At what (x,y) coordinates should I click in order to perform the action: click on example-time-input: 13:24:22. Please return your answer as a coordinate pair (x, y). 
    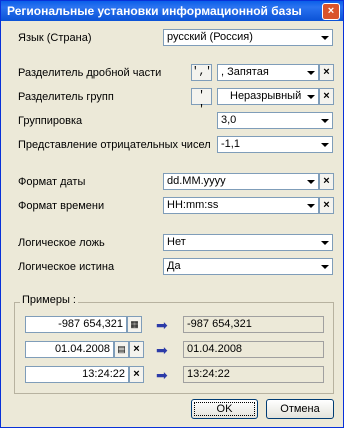
    Looking at the image, I should click on (77, 374).